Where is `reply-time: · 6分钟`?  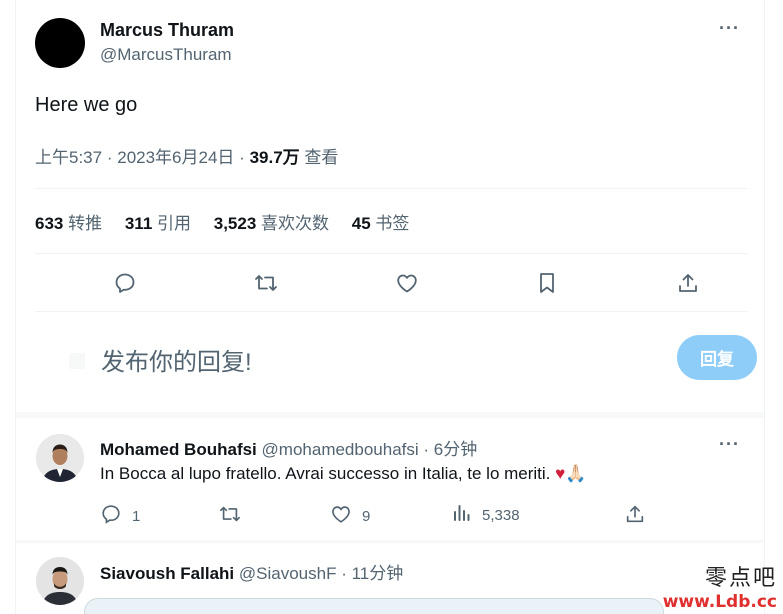 reply-time: · 6分钟 is located at coordinates (450, 449).